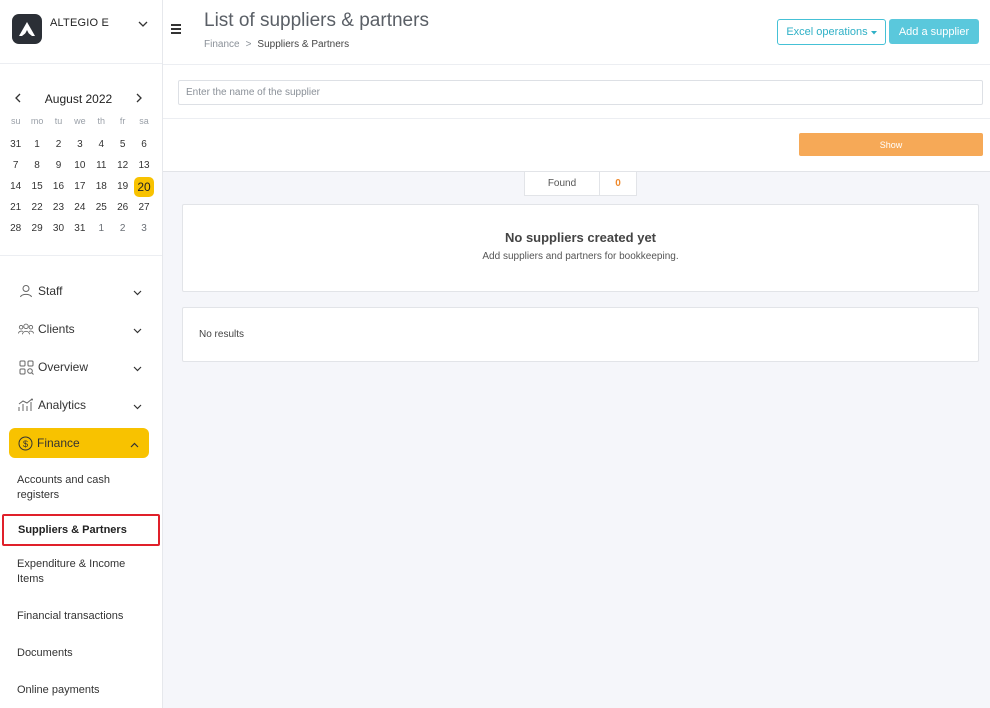  I want to click on calendar-day-selected: 20, so click(144, 186).